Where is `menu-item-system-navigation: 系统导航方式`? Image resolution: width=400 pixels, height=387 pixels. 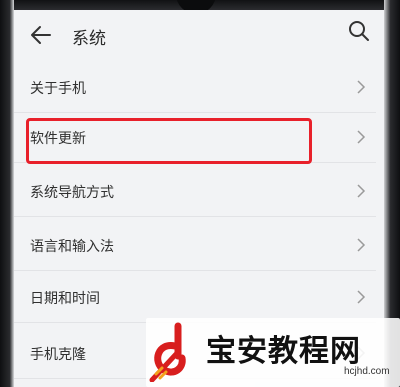
menu-item-system-navigation: 系统导航方式 is located at coordinates (195, 191).